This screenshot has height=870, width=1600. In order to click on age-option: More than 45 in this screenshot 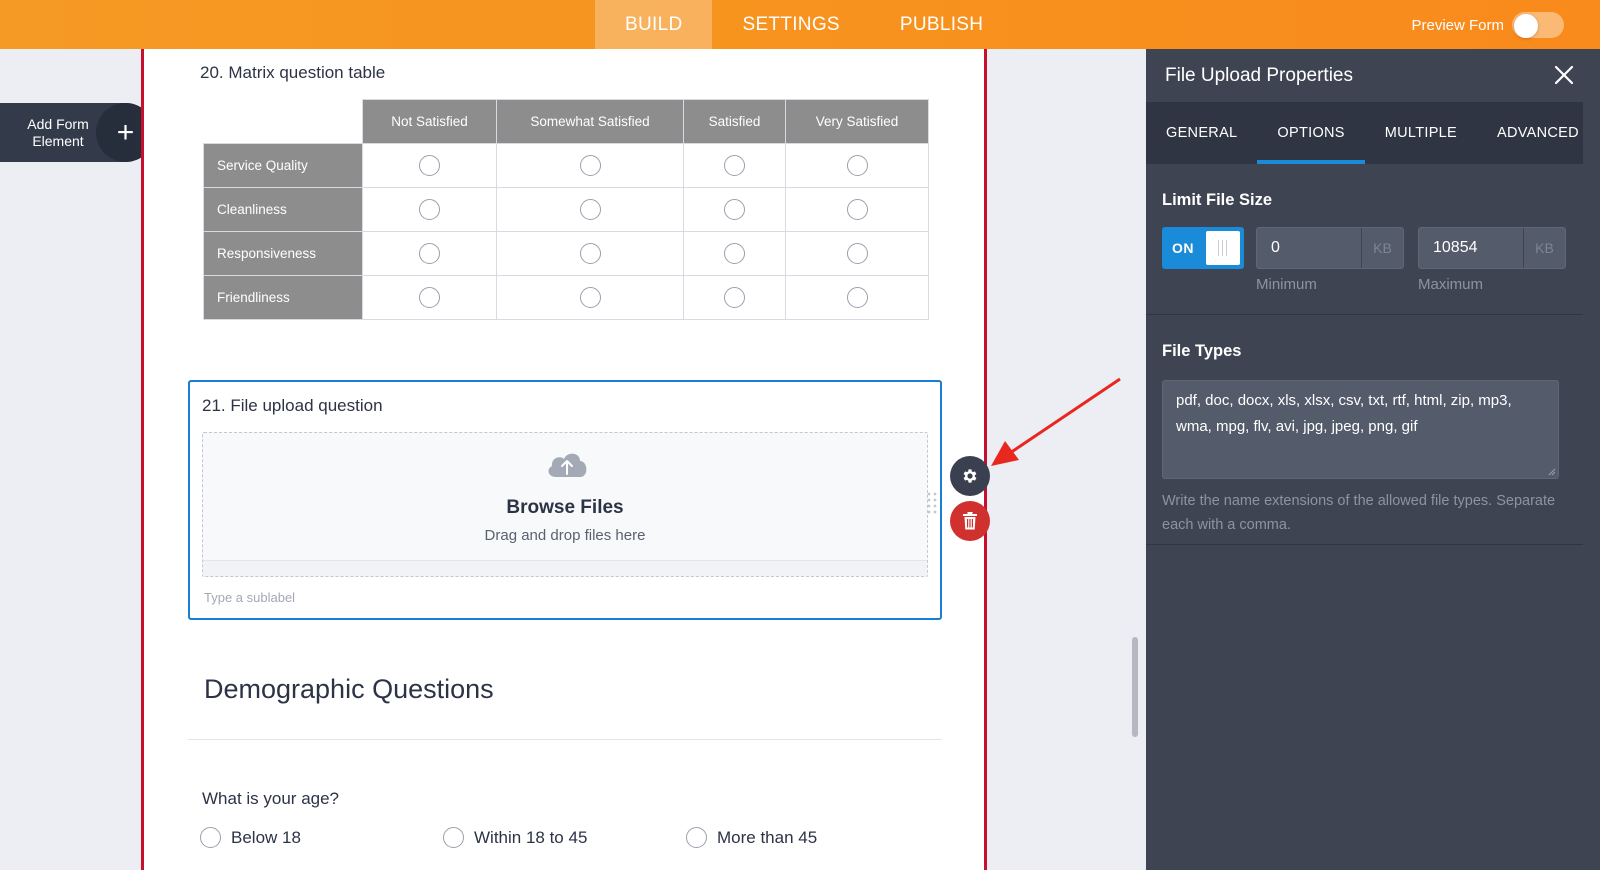, I will do `click(751, 837)`.